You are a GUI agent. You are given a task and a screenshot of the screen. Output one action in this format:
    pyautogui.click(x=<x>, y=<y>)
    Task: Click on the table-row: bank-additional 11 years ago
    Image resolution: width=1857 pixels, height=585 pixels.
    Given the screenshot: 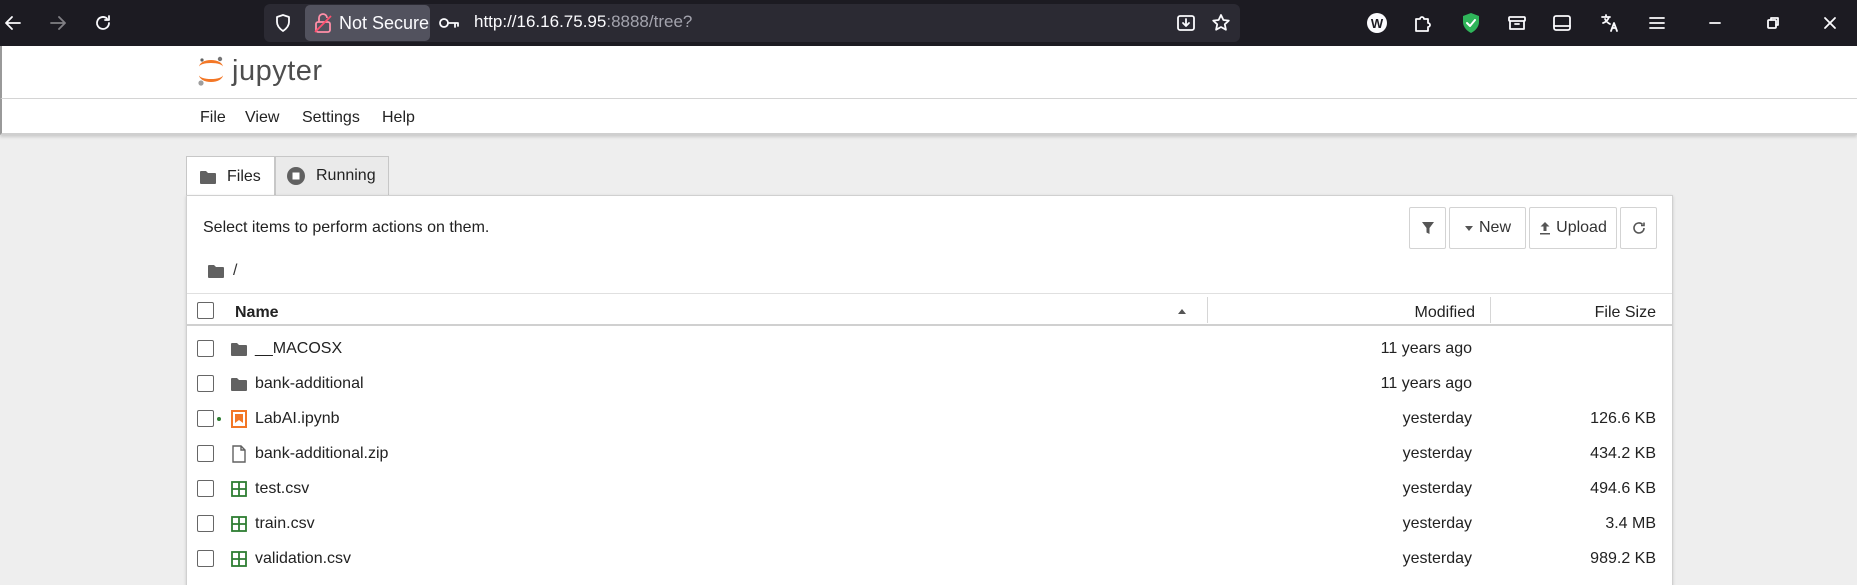 What is the action you would take?
    pyautogui.click(x=929, y=383)
    